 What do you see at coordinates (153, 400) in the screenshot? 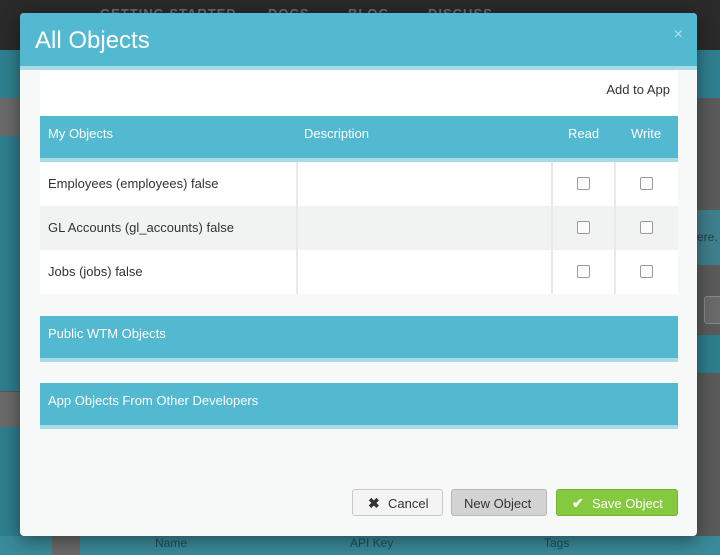
I see `app-objects-other-developers-label: App Objects From Other Developers` at bounding box center [153, 400].